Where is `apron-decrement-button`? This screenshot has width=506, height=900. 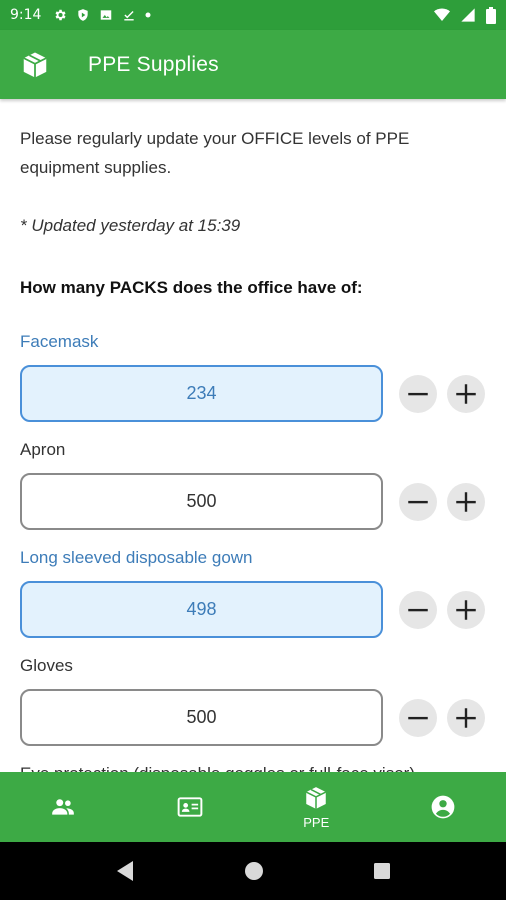 apron-decrement-button is located at coordinates (418, 501).